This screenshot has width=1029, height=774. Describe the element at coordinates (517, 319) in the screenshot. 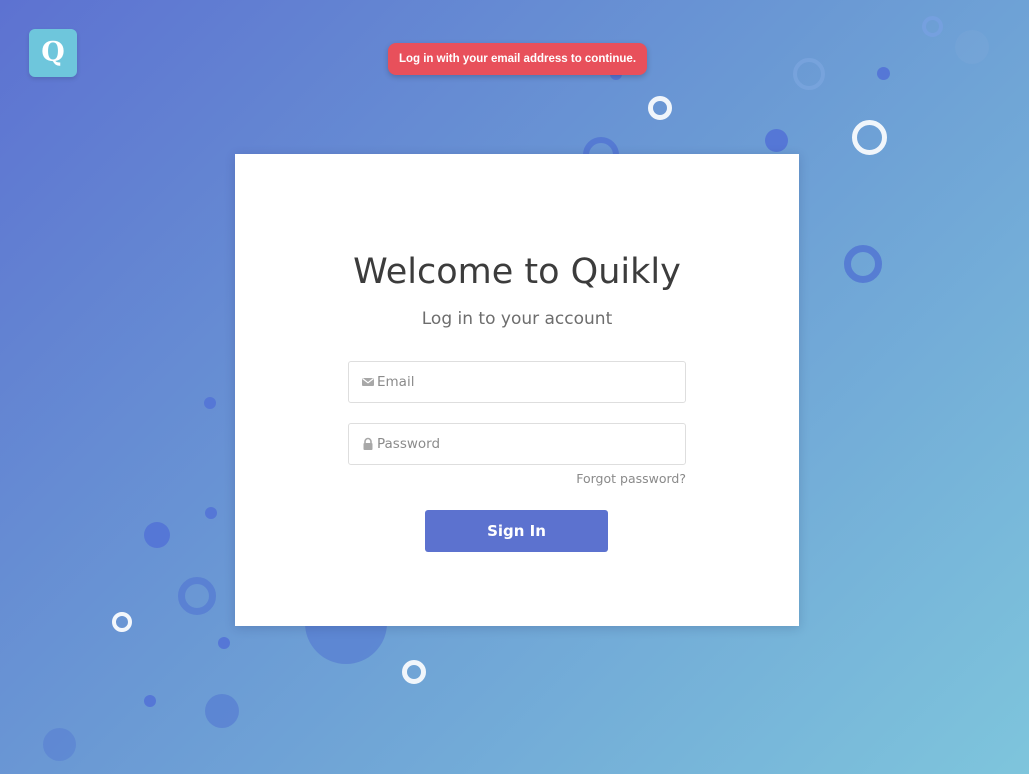

I see `page-subtitle: Log in to your account` at that location.